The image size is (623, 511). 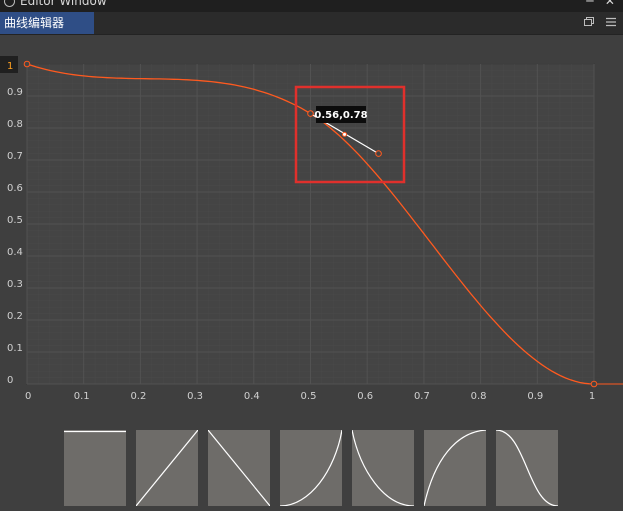 What do you see at coordinates (479, 396) in the screenshot?
I see `x-tick-label: 0.8` at bounding box center [479, 396].